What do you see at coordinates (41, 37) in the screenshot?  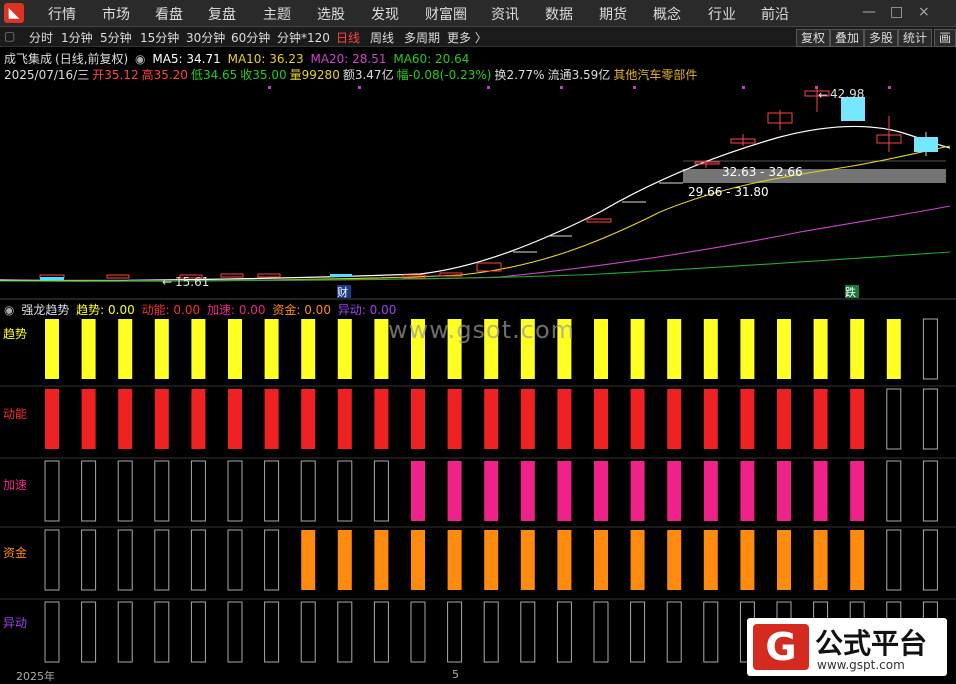 I see `period-tab-0: 分时` at bounding box center [41, 37].